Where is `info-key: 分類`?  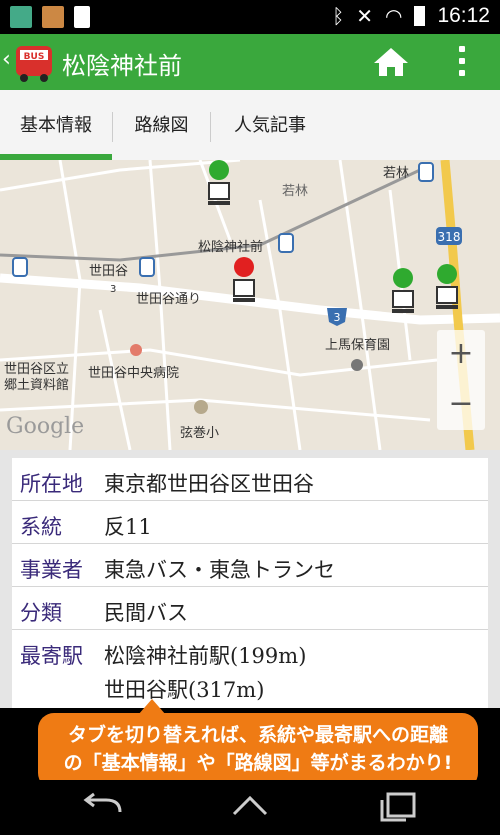
info-key: 分類 is located at coordinates (41, 613).